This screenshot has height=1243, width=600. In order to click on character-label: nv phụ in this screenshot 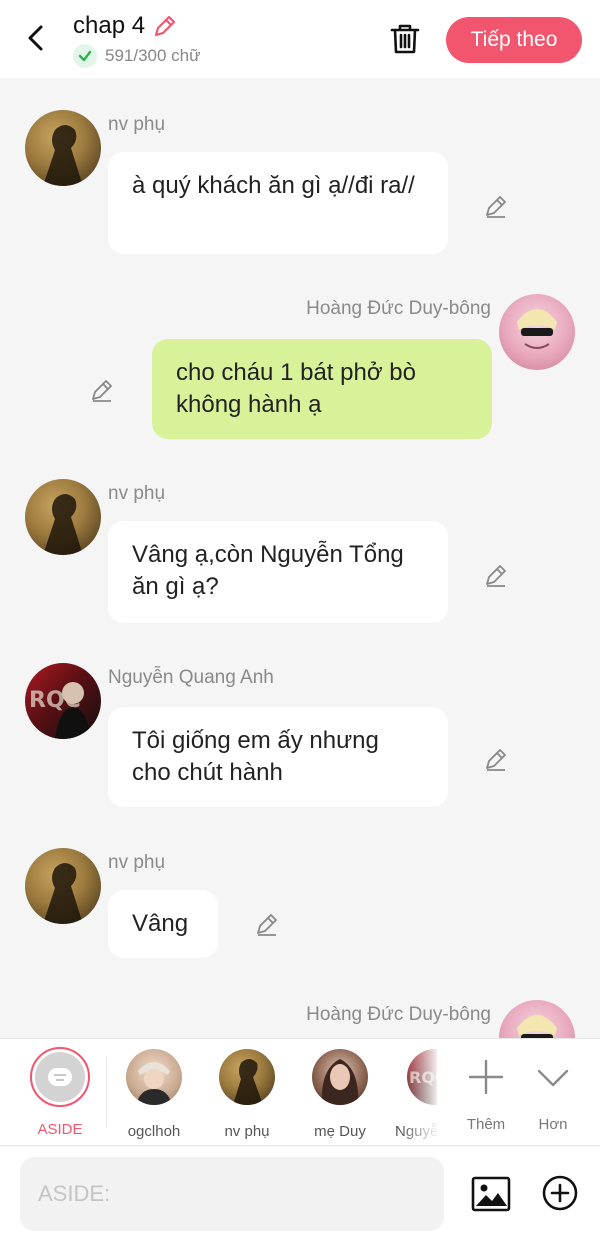, I will do `click(247, 1131)`.